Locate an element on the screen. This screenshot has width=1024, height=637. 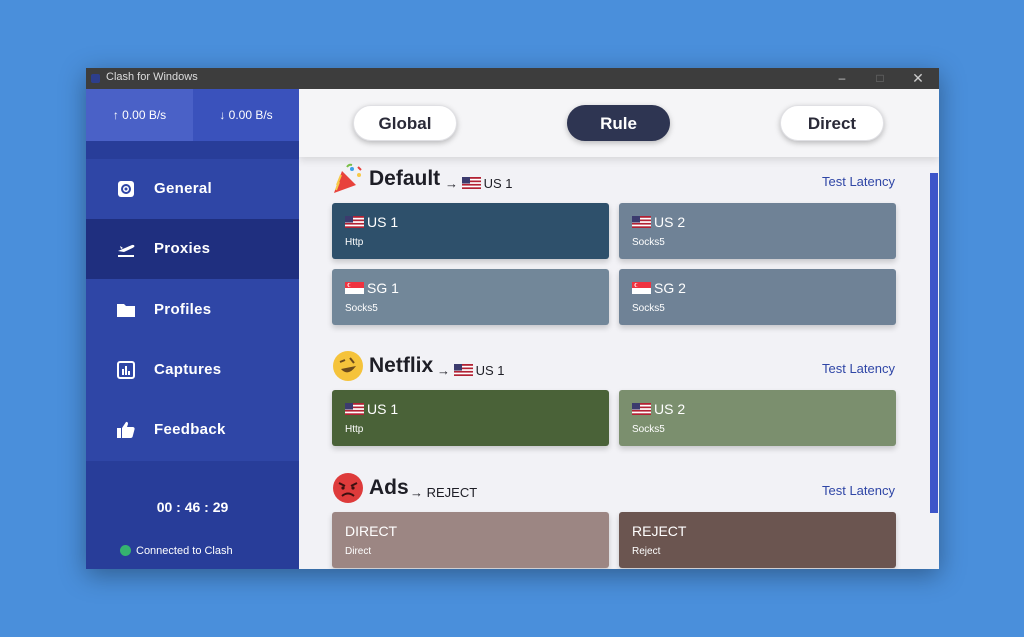
connection-status: Connected to Clash is located at coordinates (176, 551).